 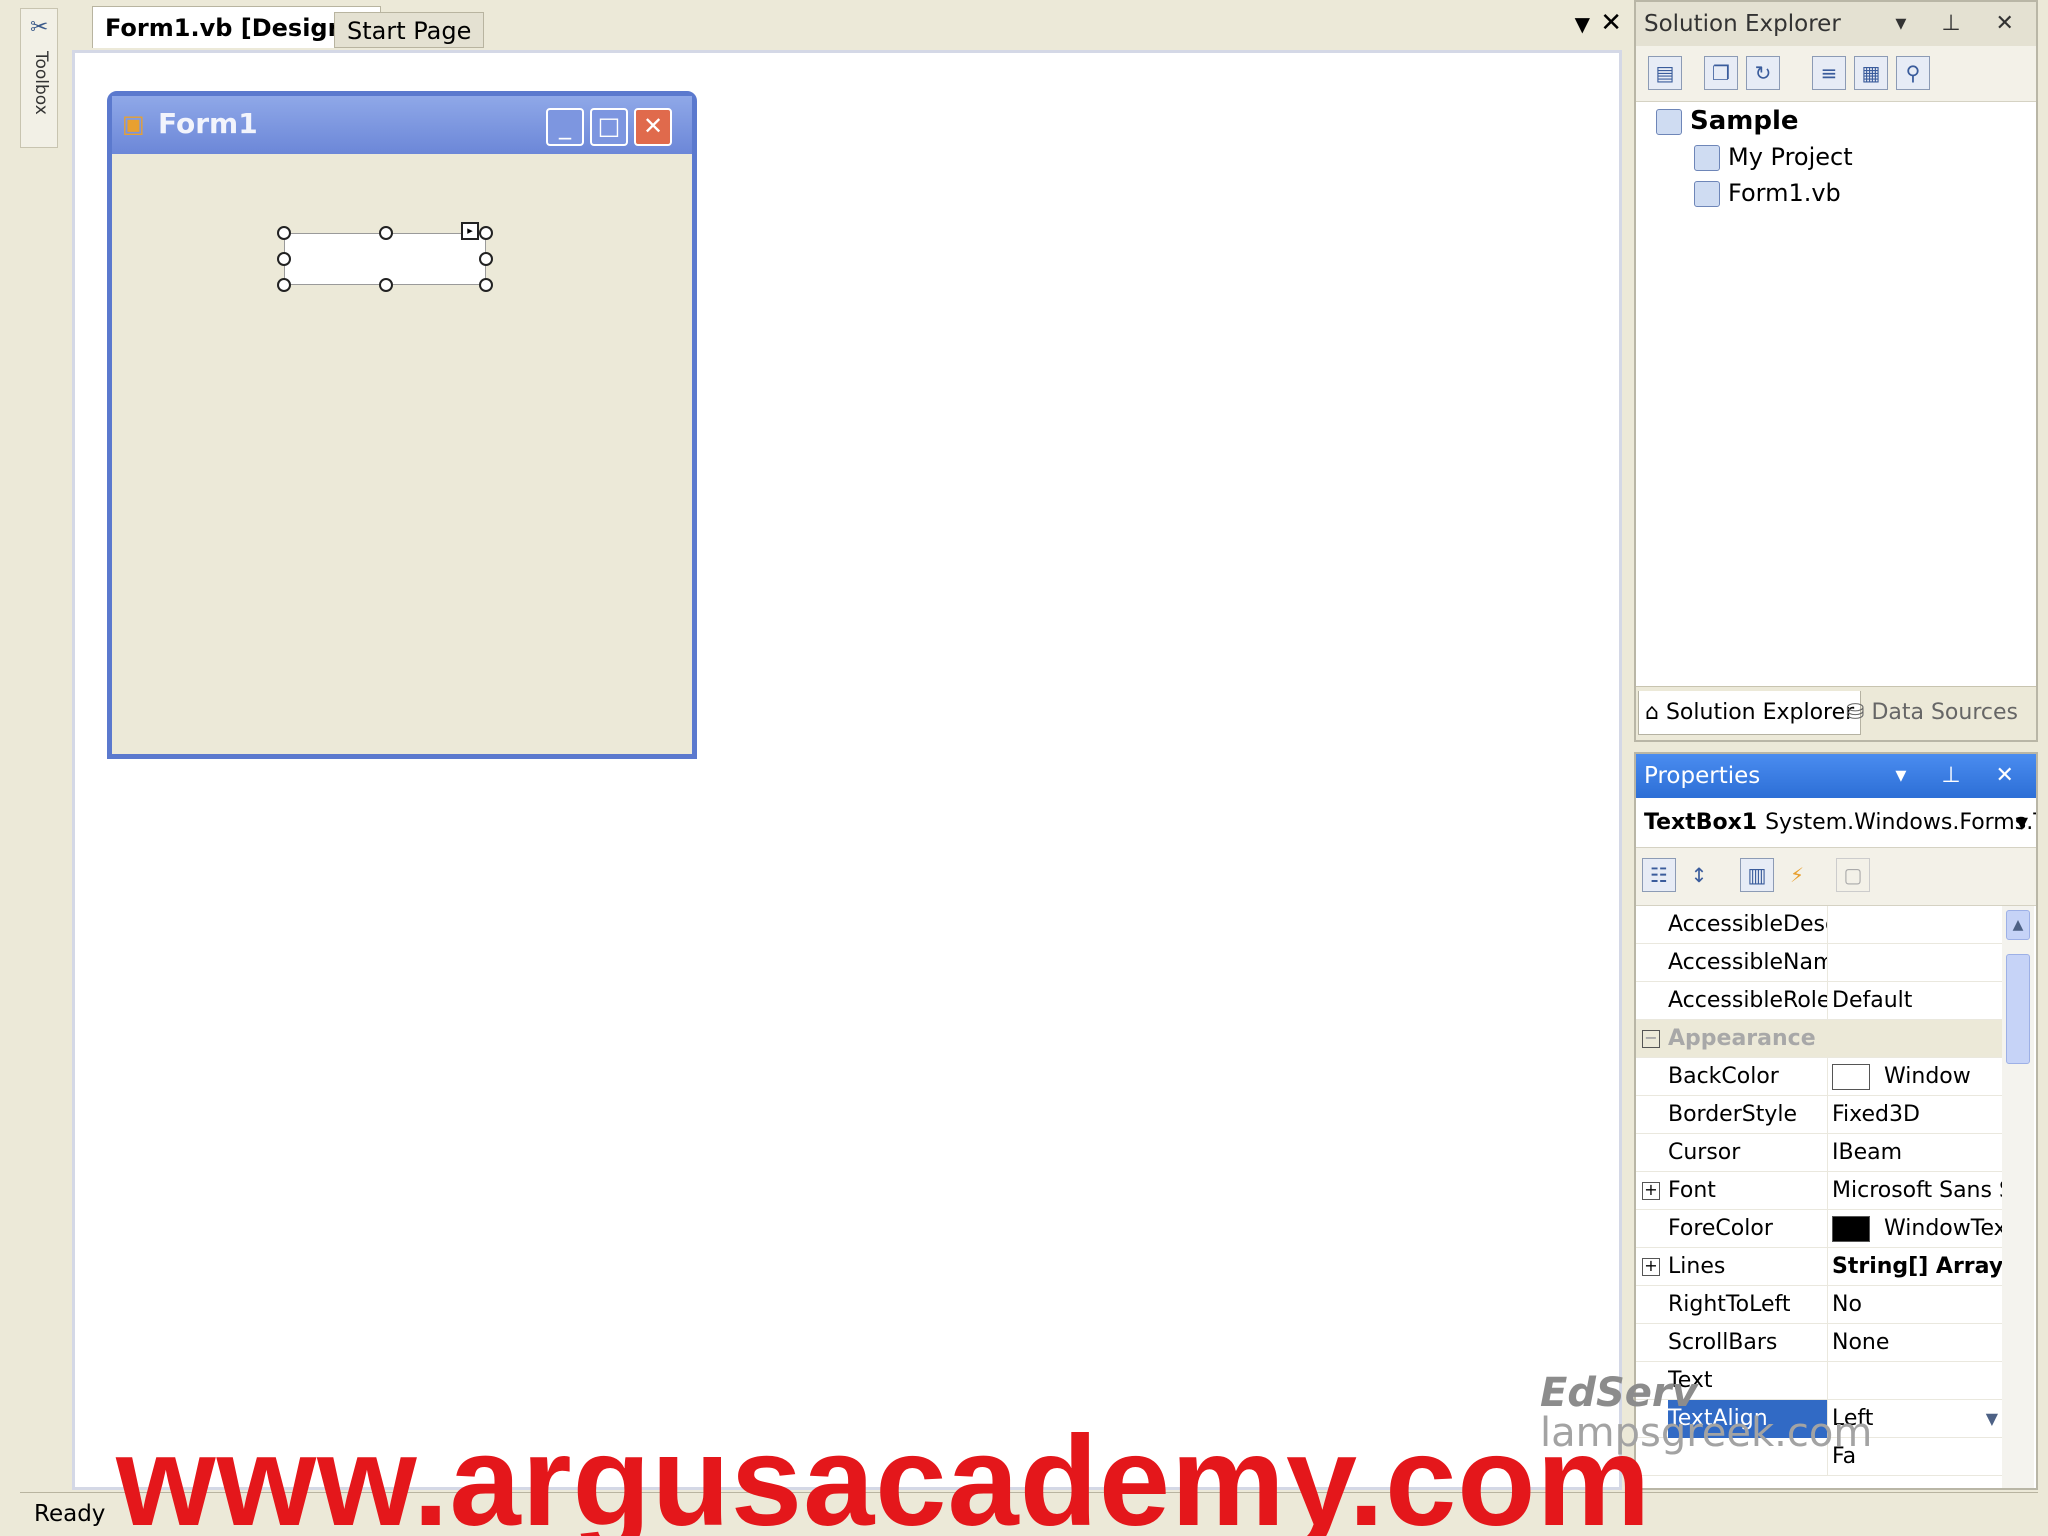 I want to click on property-value: IBeam, so click(x=1918, y=1153).